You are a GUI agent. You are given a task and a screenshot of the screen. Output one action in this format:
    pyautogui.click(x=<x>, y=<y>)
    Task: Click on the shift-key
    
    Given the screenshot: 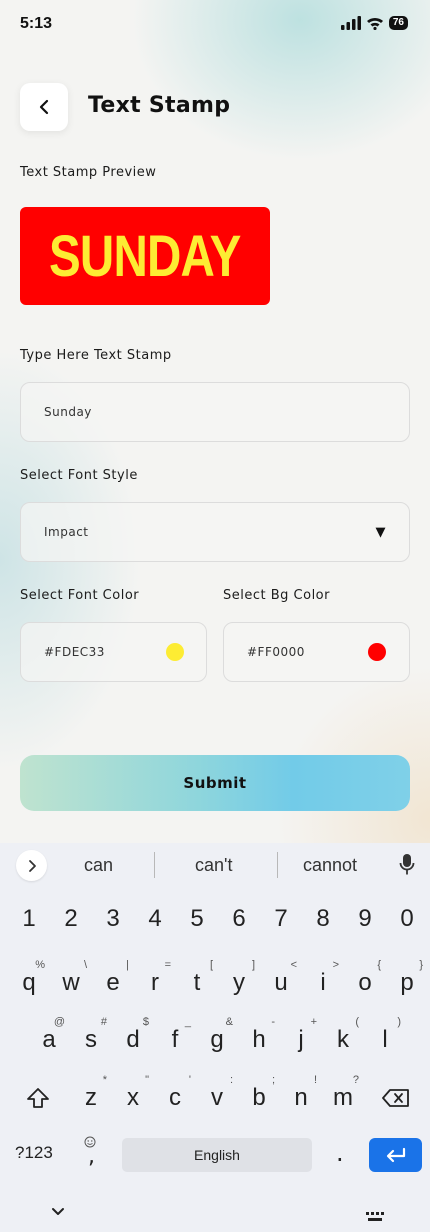 What is the action you would take?
    pyautogui.click(x=38, y=1098)
    